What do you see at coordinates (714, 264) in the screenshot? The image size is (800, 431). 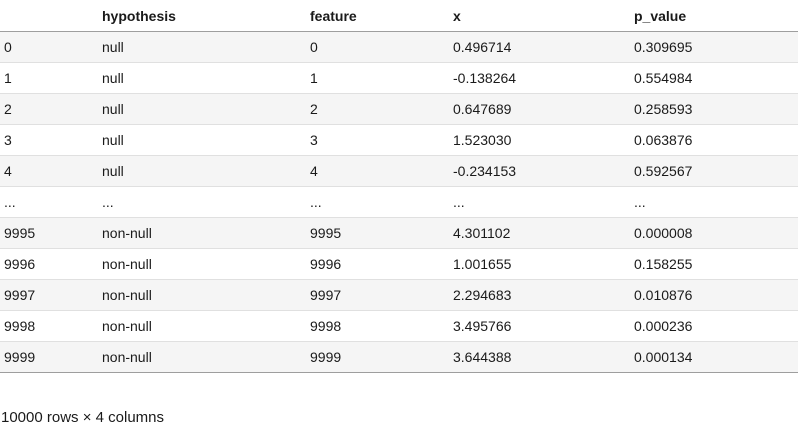 I see `cell-p-value: 0.158255` at bounding box center [714, 264].